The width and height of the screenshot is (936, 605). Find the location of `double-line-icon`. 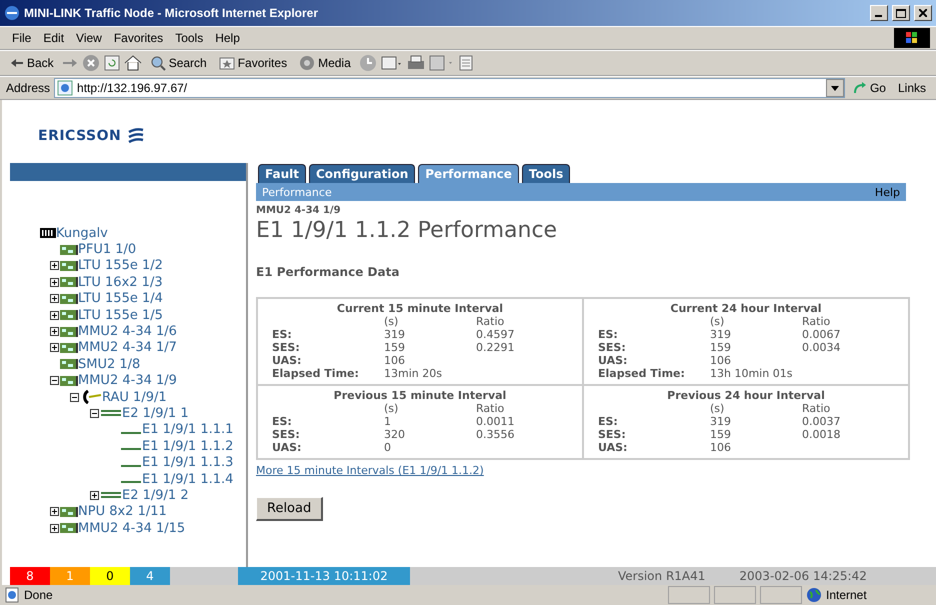

double-line-icon is located at coordinates (111, 495).